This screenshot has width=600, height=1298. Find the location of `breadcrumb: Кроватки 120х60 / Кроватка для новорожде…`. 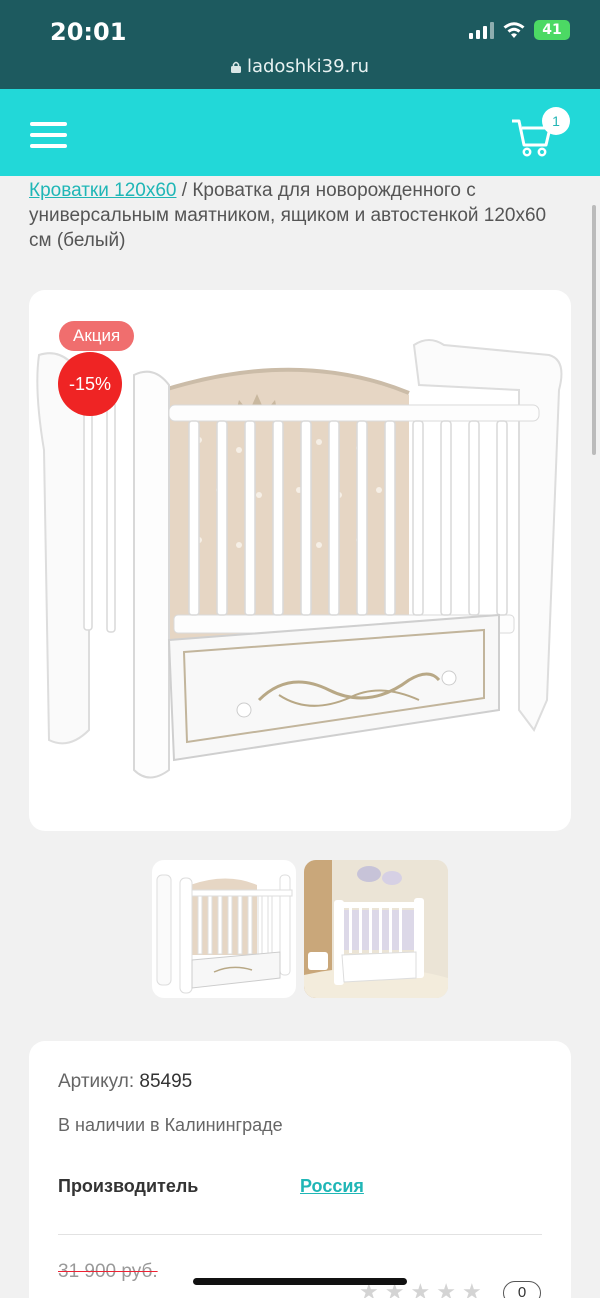

breadcrumb: Кроватки 120х60 / Кроватка для новорожде… is located at coordinates (289, 215).